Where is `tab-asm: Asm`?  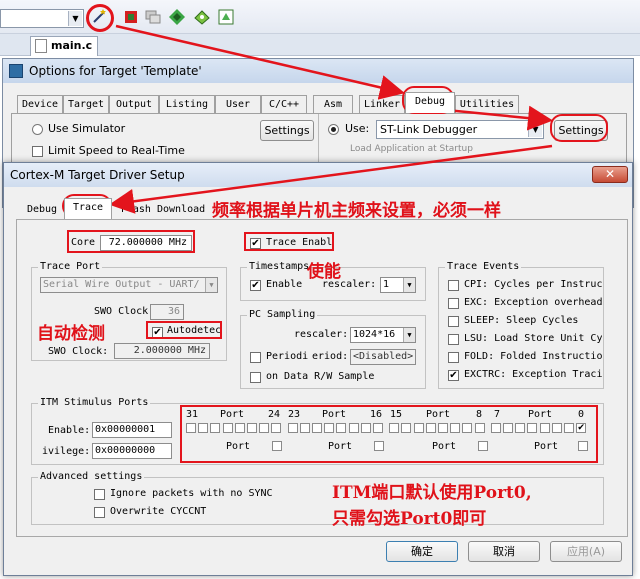 tab-asm: Asm is located at coordinates (333, 104).